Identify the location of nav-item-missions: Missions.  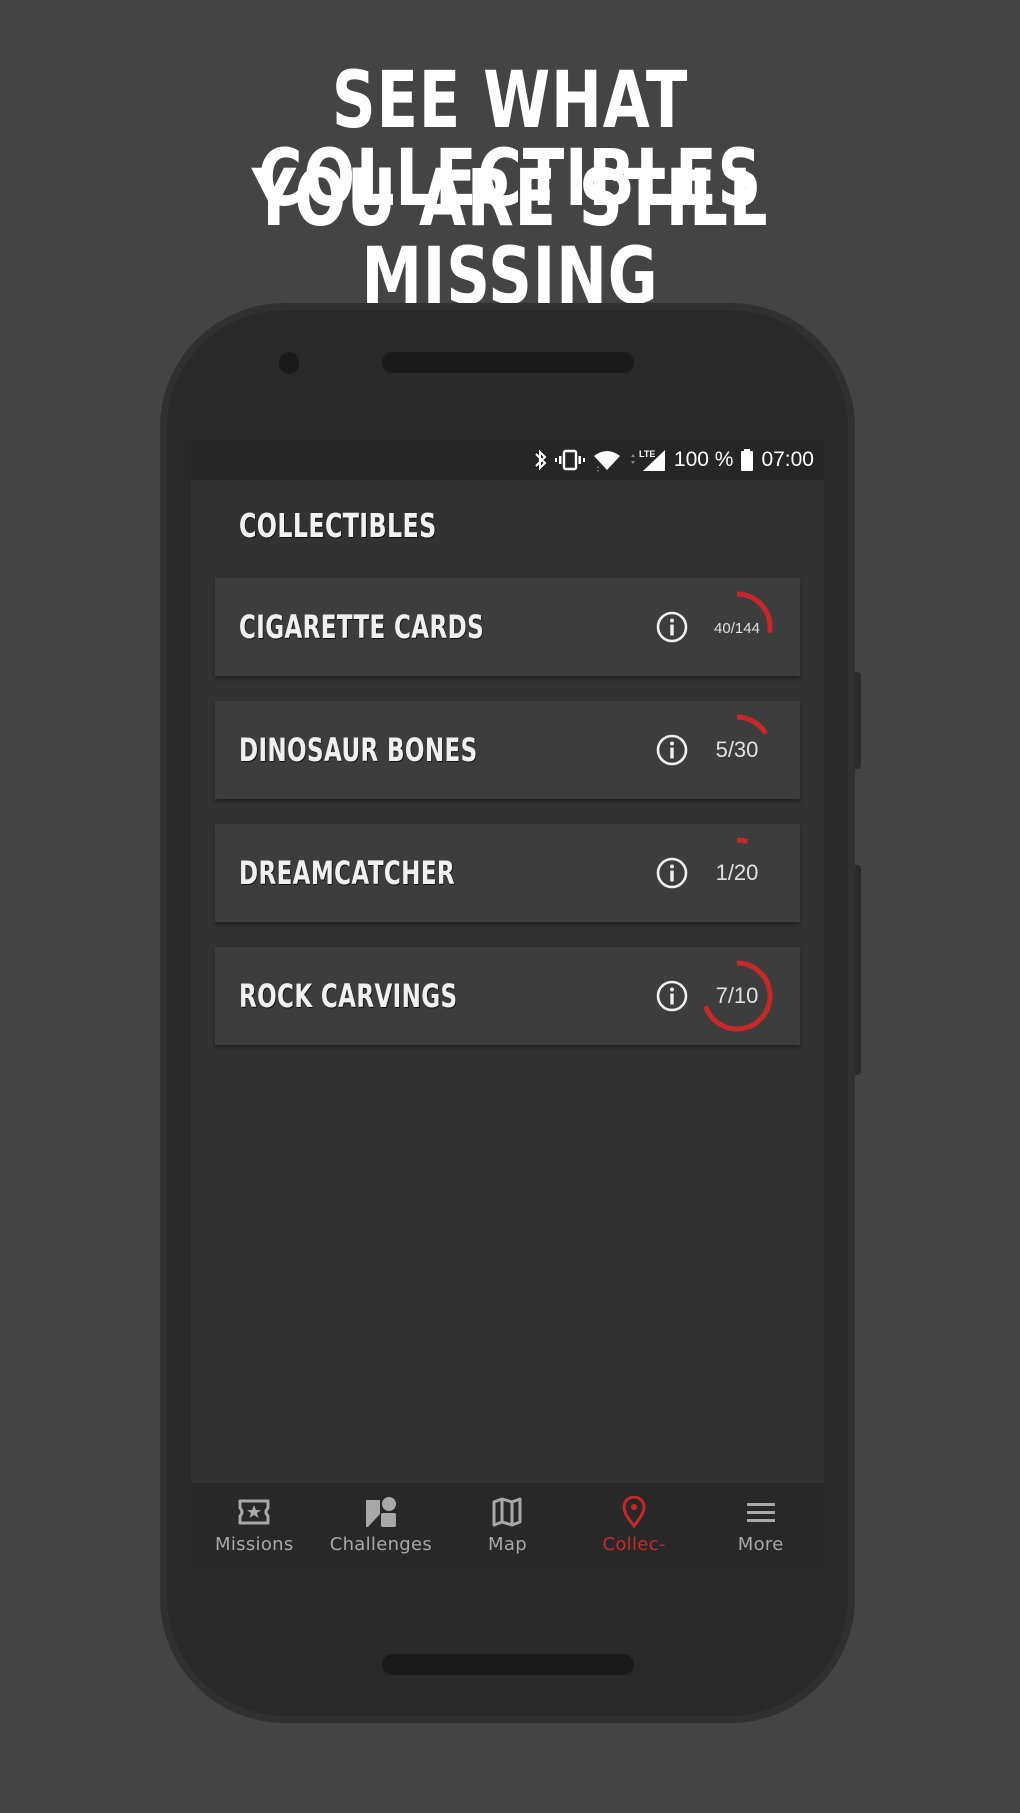
(254, 1525).